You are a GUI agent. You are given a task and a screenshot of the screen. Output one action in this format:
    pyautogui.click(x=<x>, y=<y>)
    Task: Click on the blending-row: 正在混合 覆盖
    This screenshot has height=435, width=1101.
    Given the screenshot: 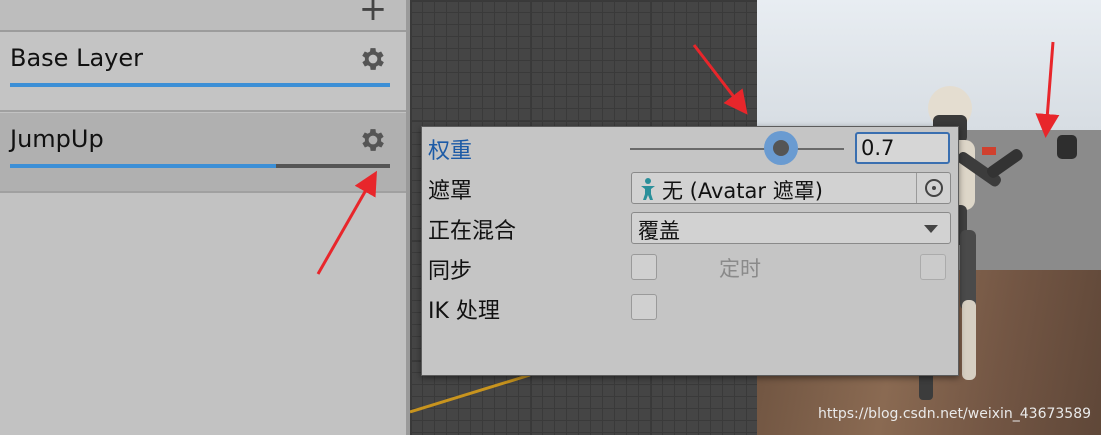 What is the action you would take?
    pyautogui.click(x=690, y=227)
    